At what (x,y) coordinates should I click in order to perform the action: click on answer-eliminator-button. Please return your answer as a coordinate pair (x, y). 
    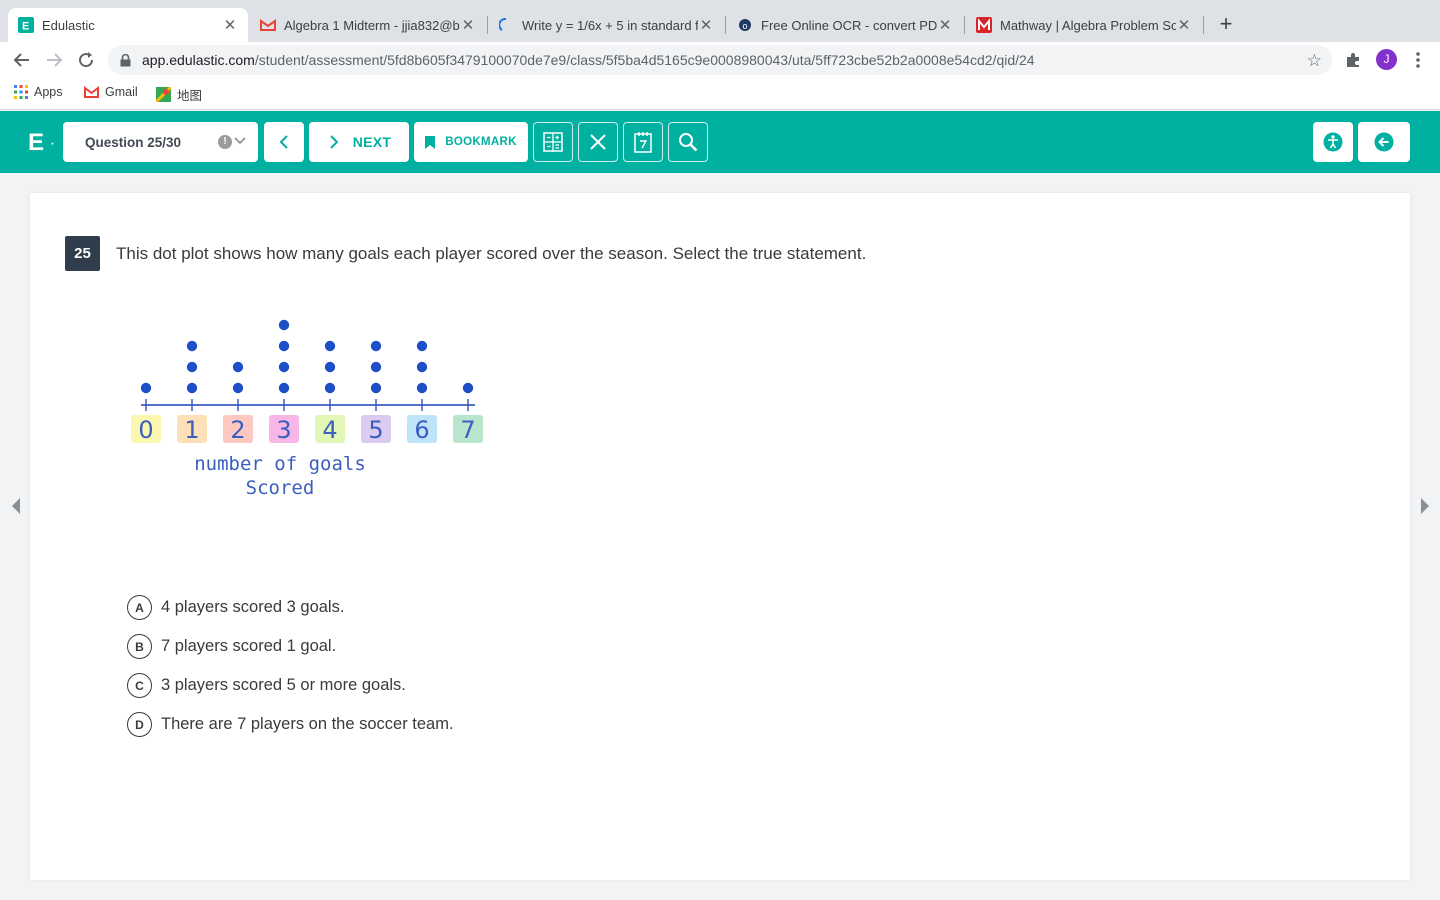
    Looking at the image, I should click on (598, 142).